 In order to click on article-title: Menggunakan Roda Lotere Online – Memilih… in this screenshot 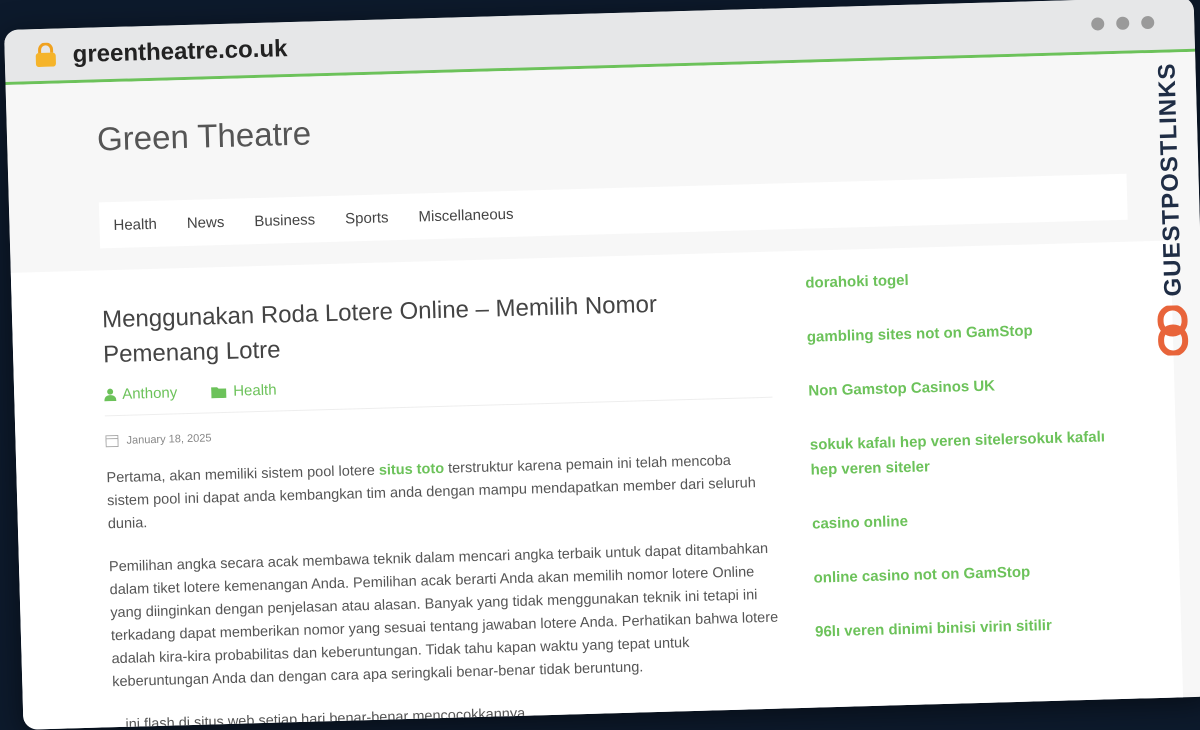, I will do `click(437, 328)`.